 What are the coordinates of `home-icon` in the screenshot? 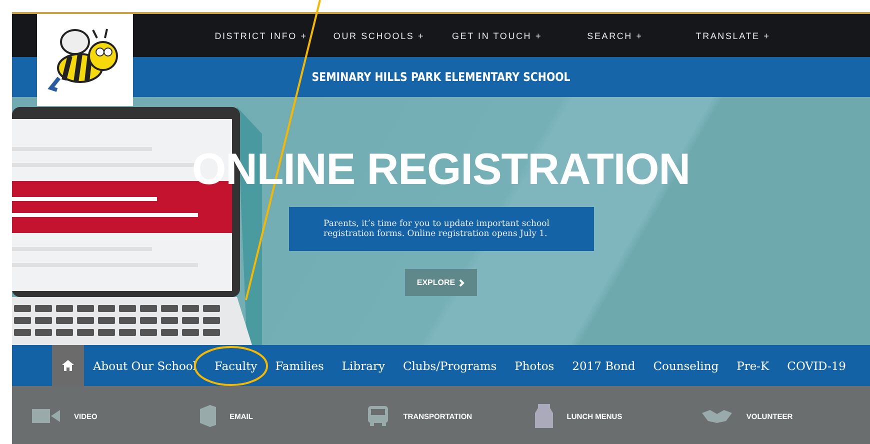 It's located at (68, 365).